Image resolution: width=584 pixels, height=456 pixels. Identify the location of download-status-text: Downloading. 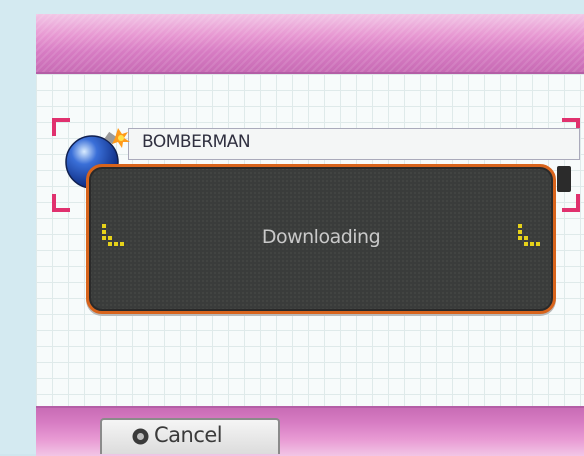
(321, 237).